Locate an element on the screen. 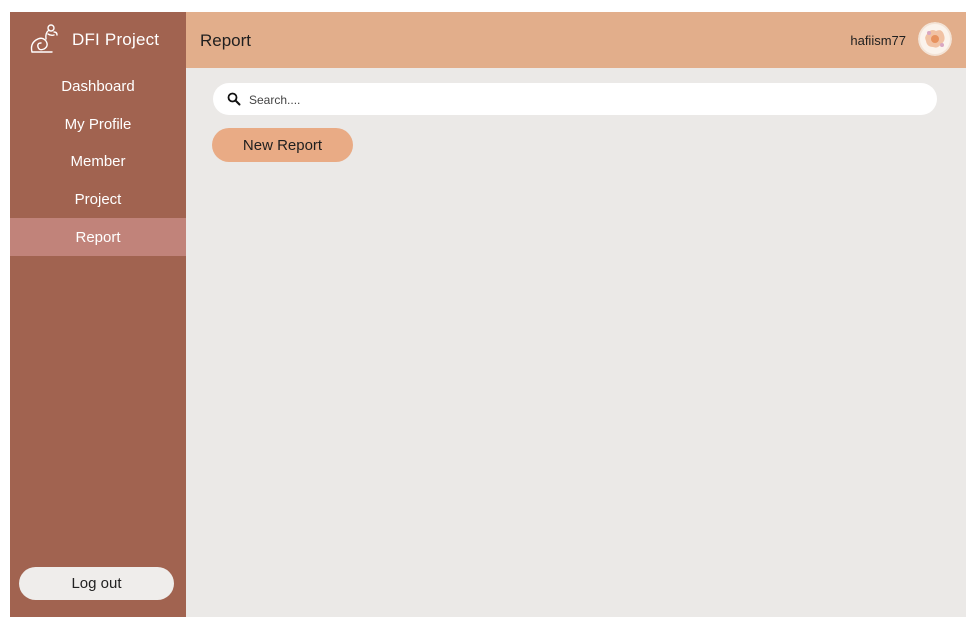 The width and height of the screenshot is (966, 617). sidebar-item-report: Report is located at coordinates (98, 237).